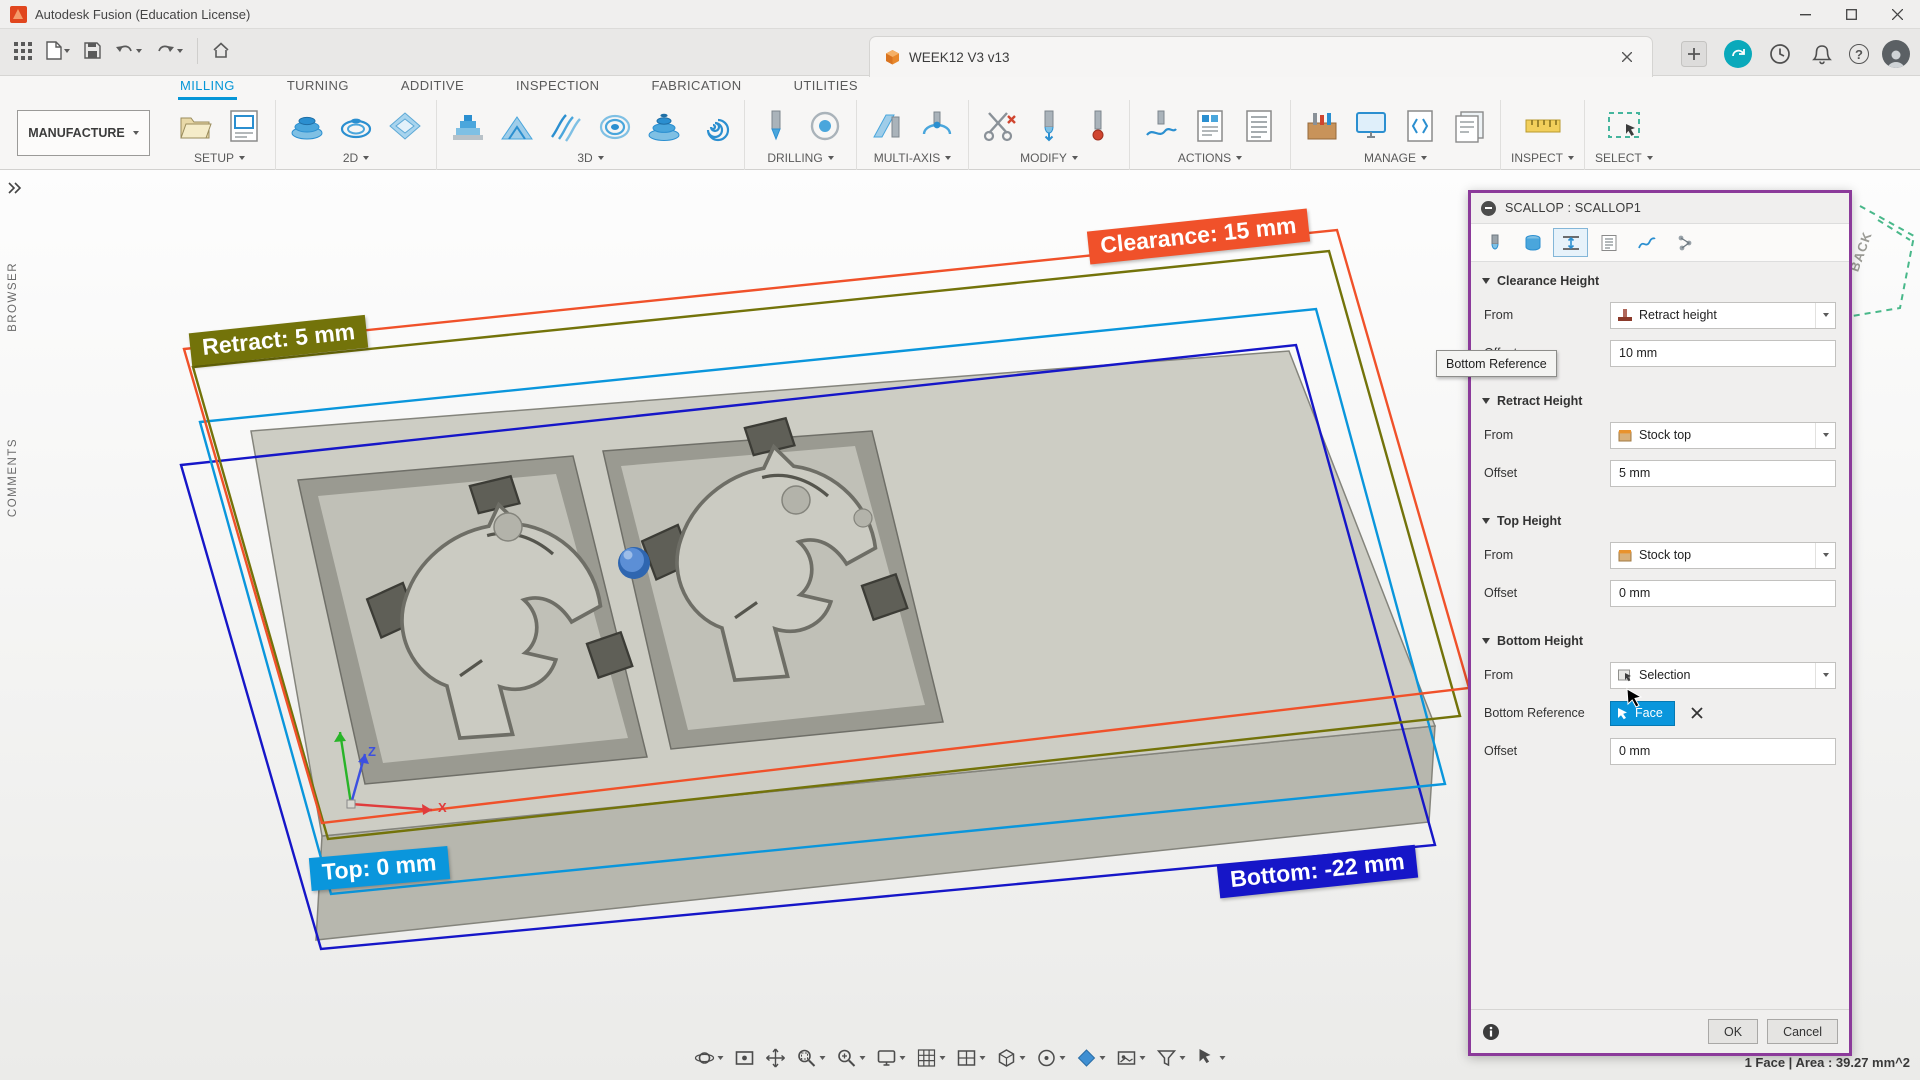 The width and height of the screenshot is (1920, 1080). What do you see at coordinates (1211, 1058) in the screenshot?
I see `selection-tools-icon` at bounding box center [1211, 1058].